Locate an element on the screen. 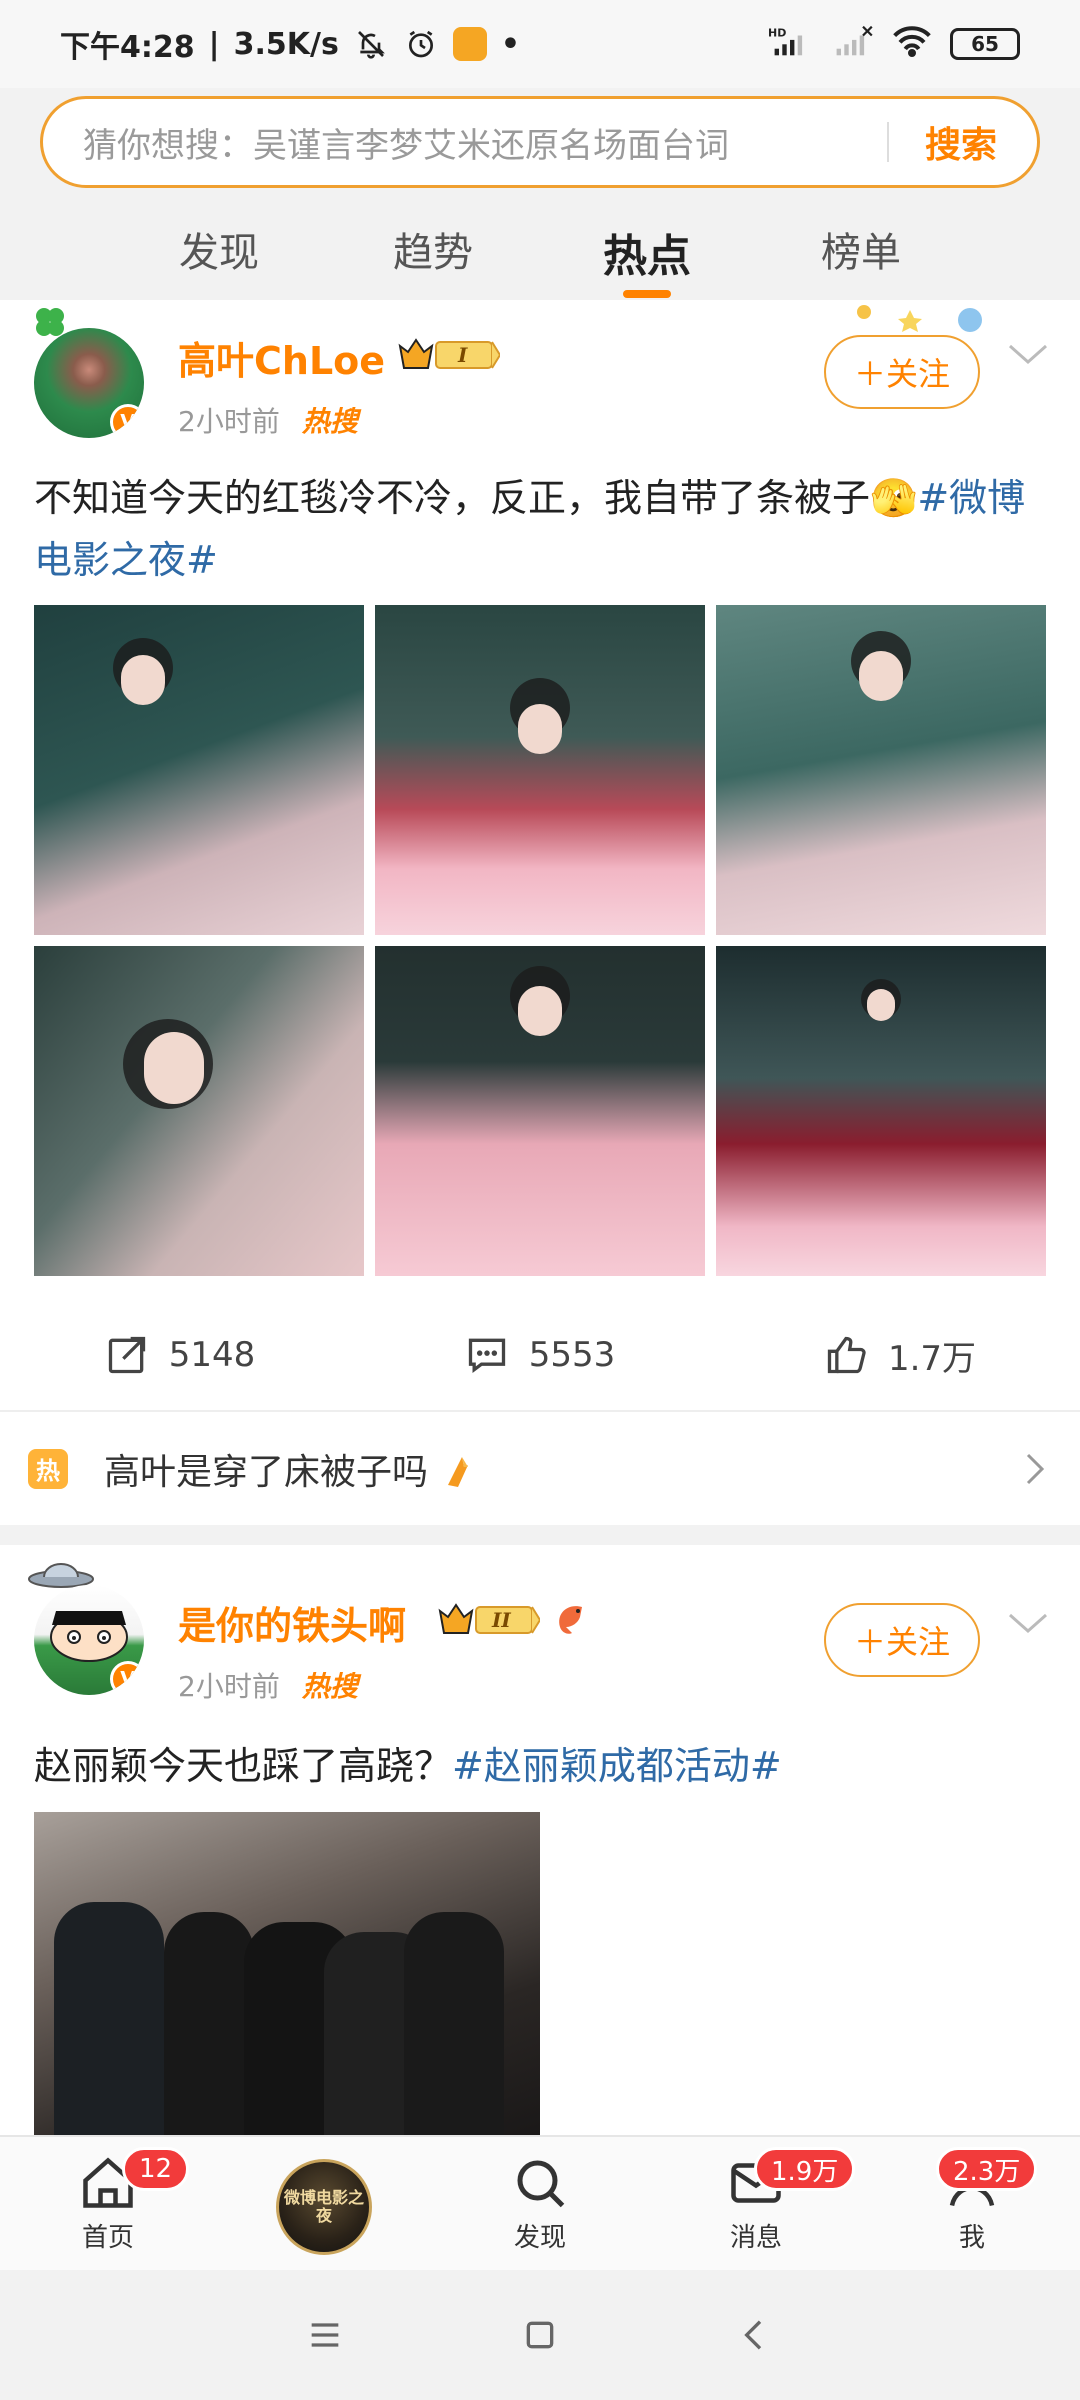 This screenshot has width=1080, height=2400. weibo-movie-night-logo-text: 微博电影之夜 is located at coordinates (323, 2206).